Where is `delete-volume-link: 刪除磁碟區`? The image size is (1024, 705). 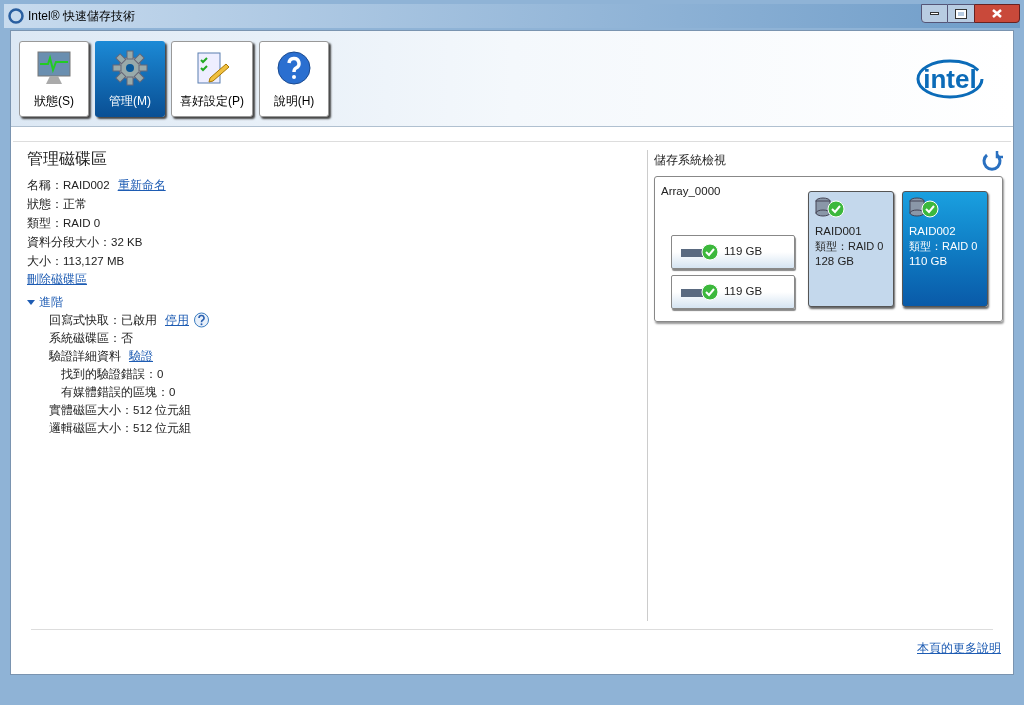 delete-volume-link: 刪除磁碟區 is located at coordinates (57, 279).